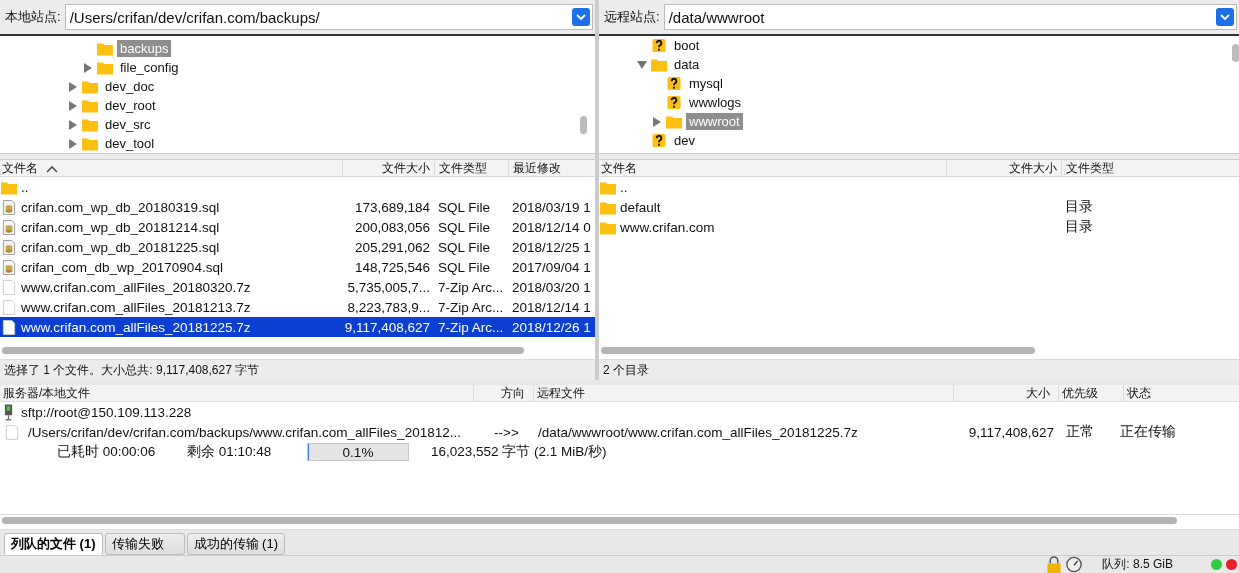  Describe the element at coordinates (297, 247) in the screenshot. I see `file-row: crifan.com_wp_db_20181225.sql 205,291,062 SQL File 2018/12/25 1` at that location.